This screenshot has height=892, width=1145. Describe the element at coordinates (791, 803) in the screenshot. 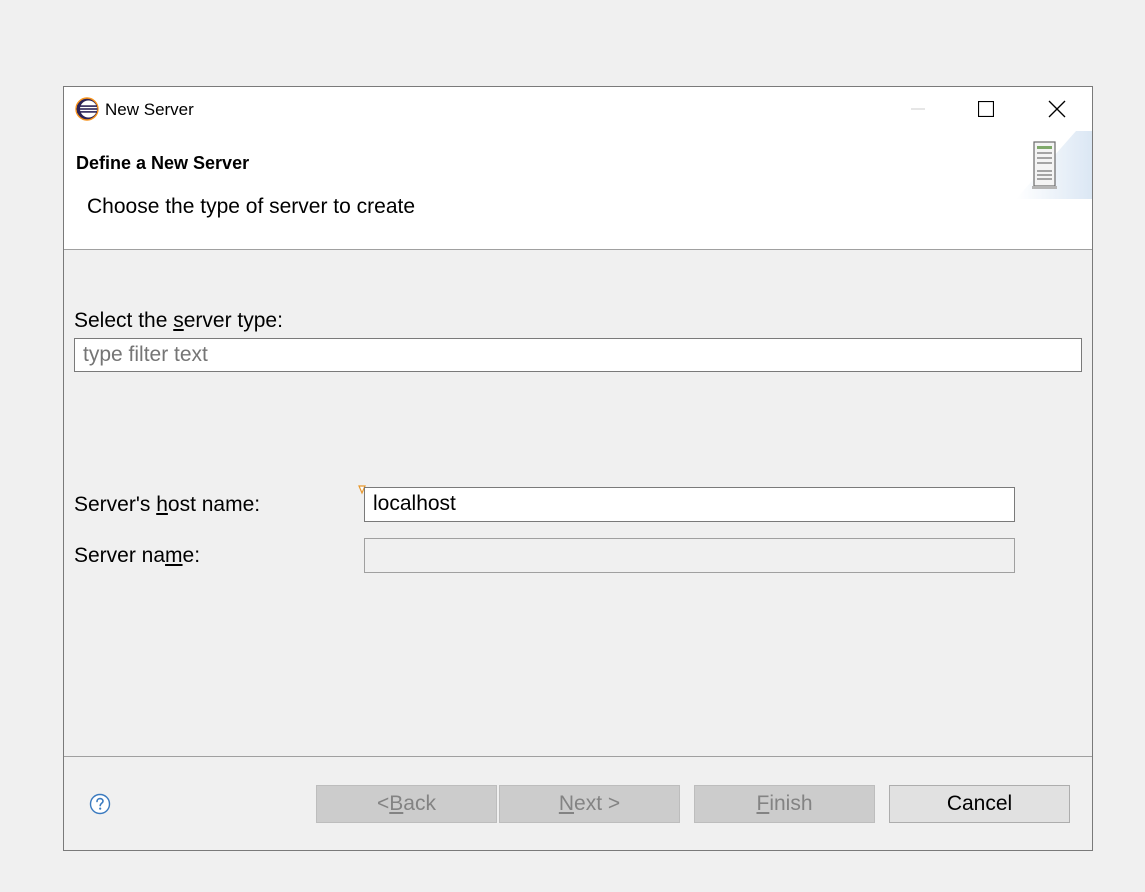

I see `finish-button-label: inish` at that location.